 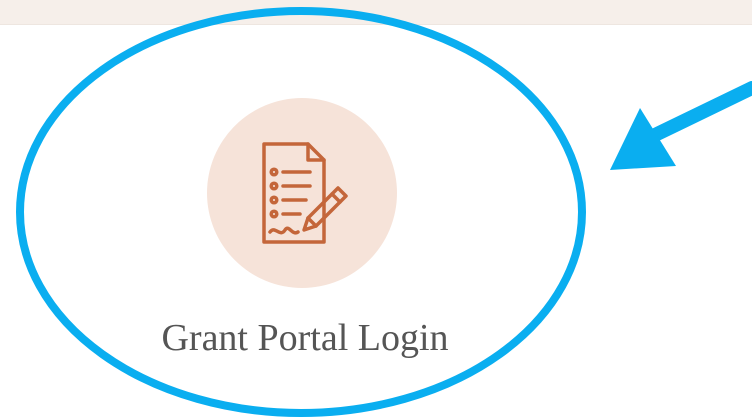 I want to click on portal-label: Grant Portal Login, so click(x=305, y=338).